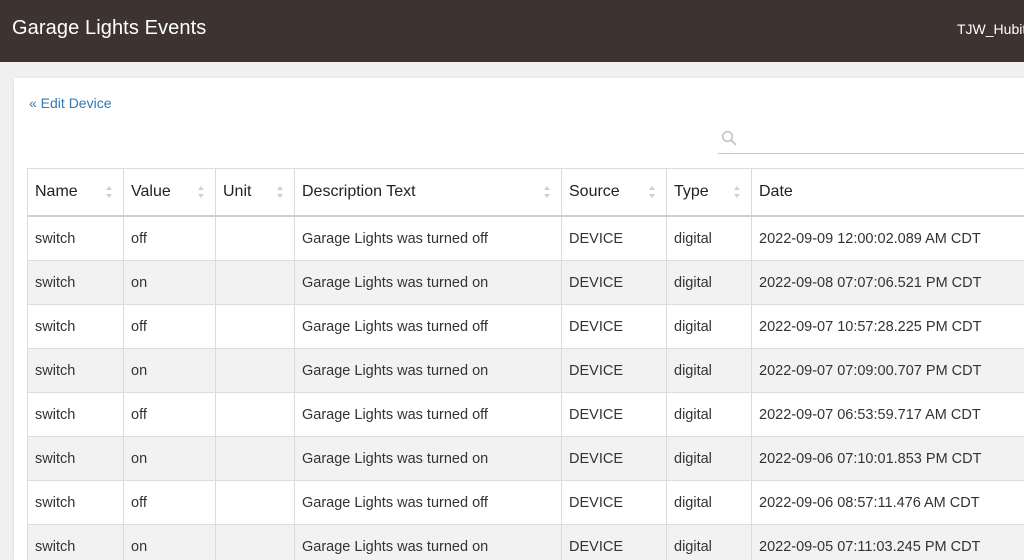 The image size is (1024, 560). What do you see at coordinates (887, 370) in the screenshot?
I see `cell-date: 2022-09-07 07:09:00.707 PM CDT` at bounding box center [887, 370].